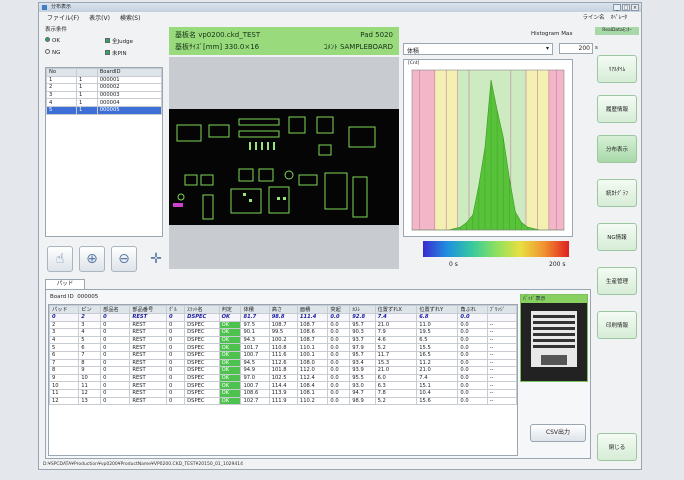 The height and width of the screenshot is (480, 684). Describe the element at coordinates (617, 447) in the screenshot. I see `close-button: 閉じる` at that location.